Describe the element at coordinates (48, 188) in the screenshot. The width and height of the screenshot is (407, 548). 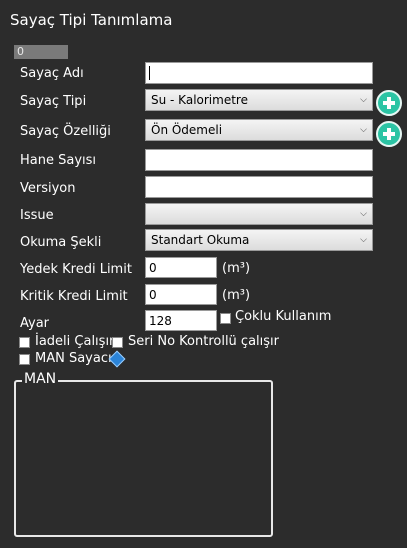
I see `versiyon-label: Versiyon` at that location.